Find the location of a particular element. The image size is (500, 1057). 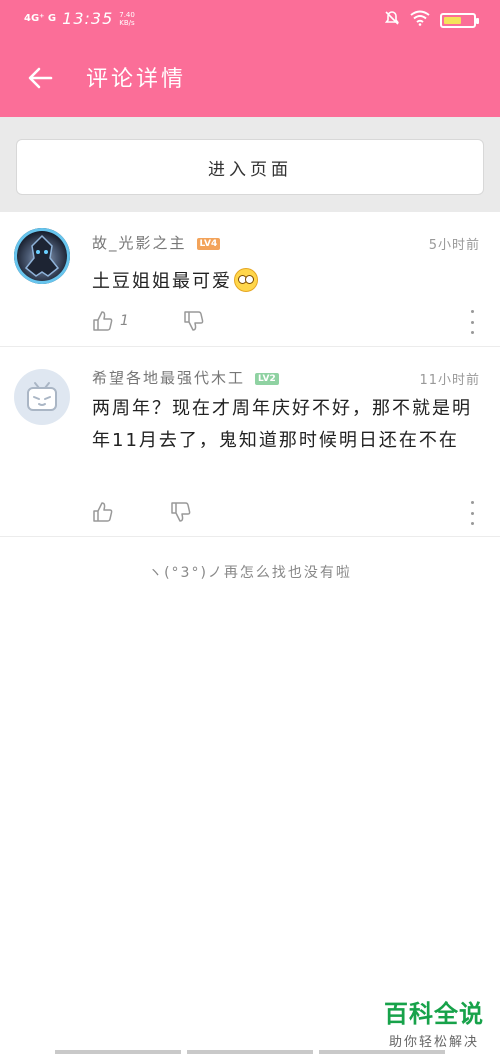

like-button: 1 is located at coordinates (110, 321).